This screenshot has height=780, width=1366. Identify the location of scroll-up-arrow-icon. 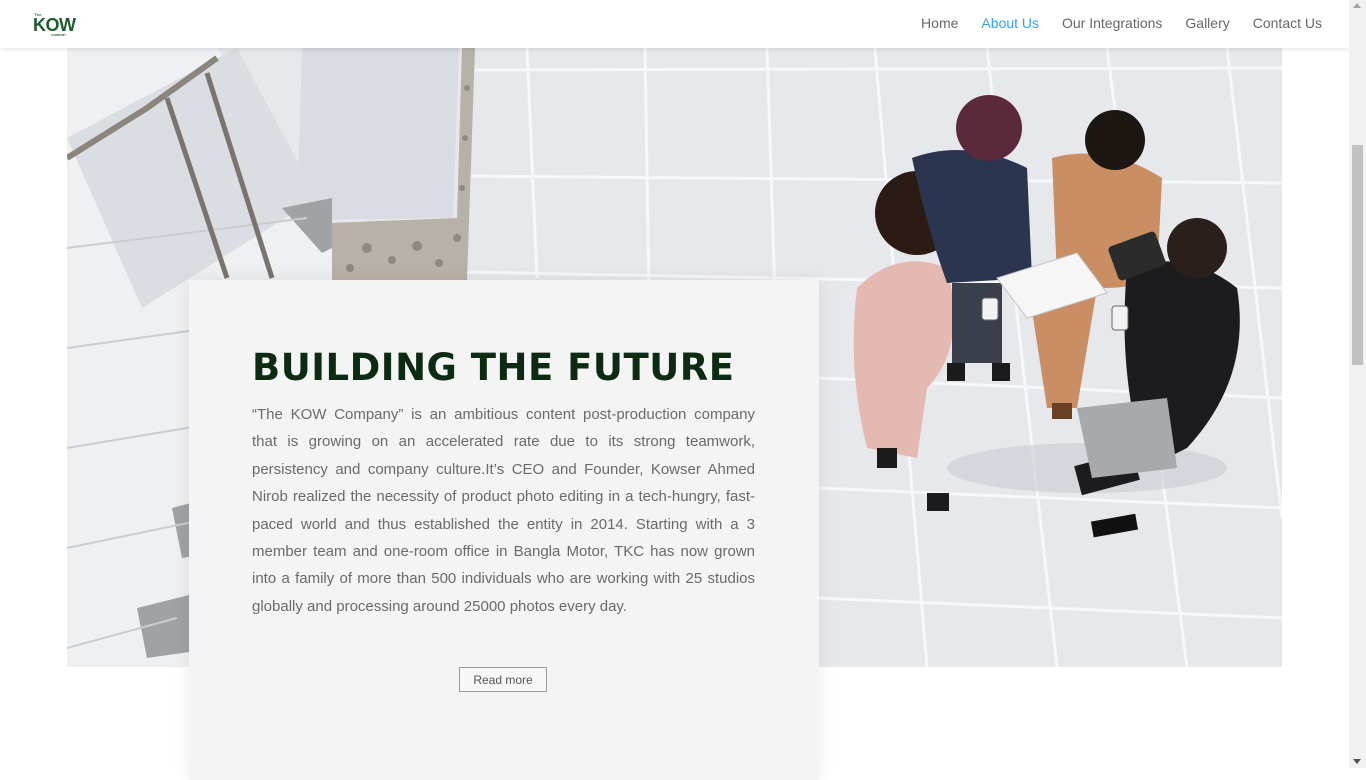
(1357, 5).